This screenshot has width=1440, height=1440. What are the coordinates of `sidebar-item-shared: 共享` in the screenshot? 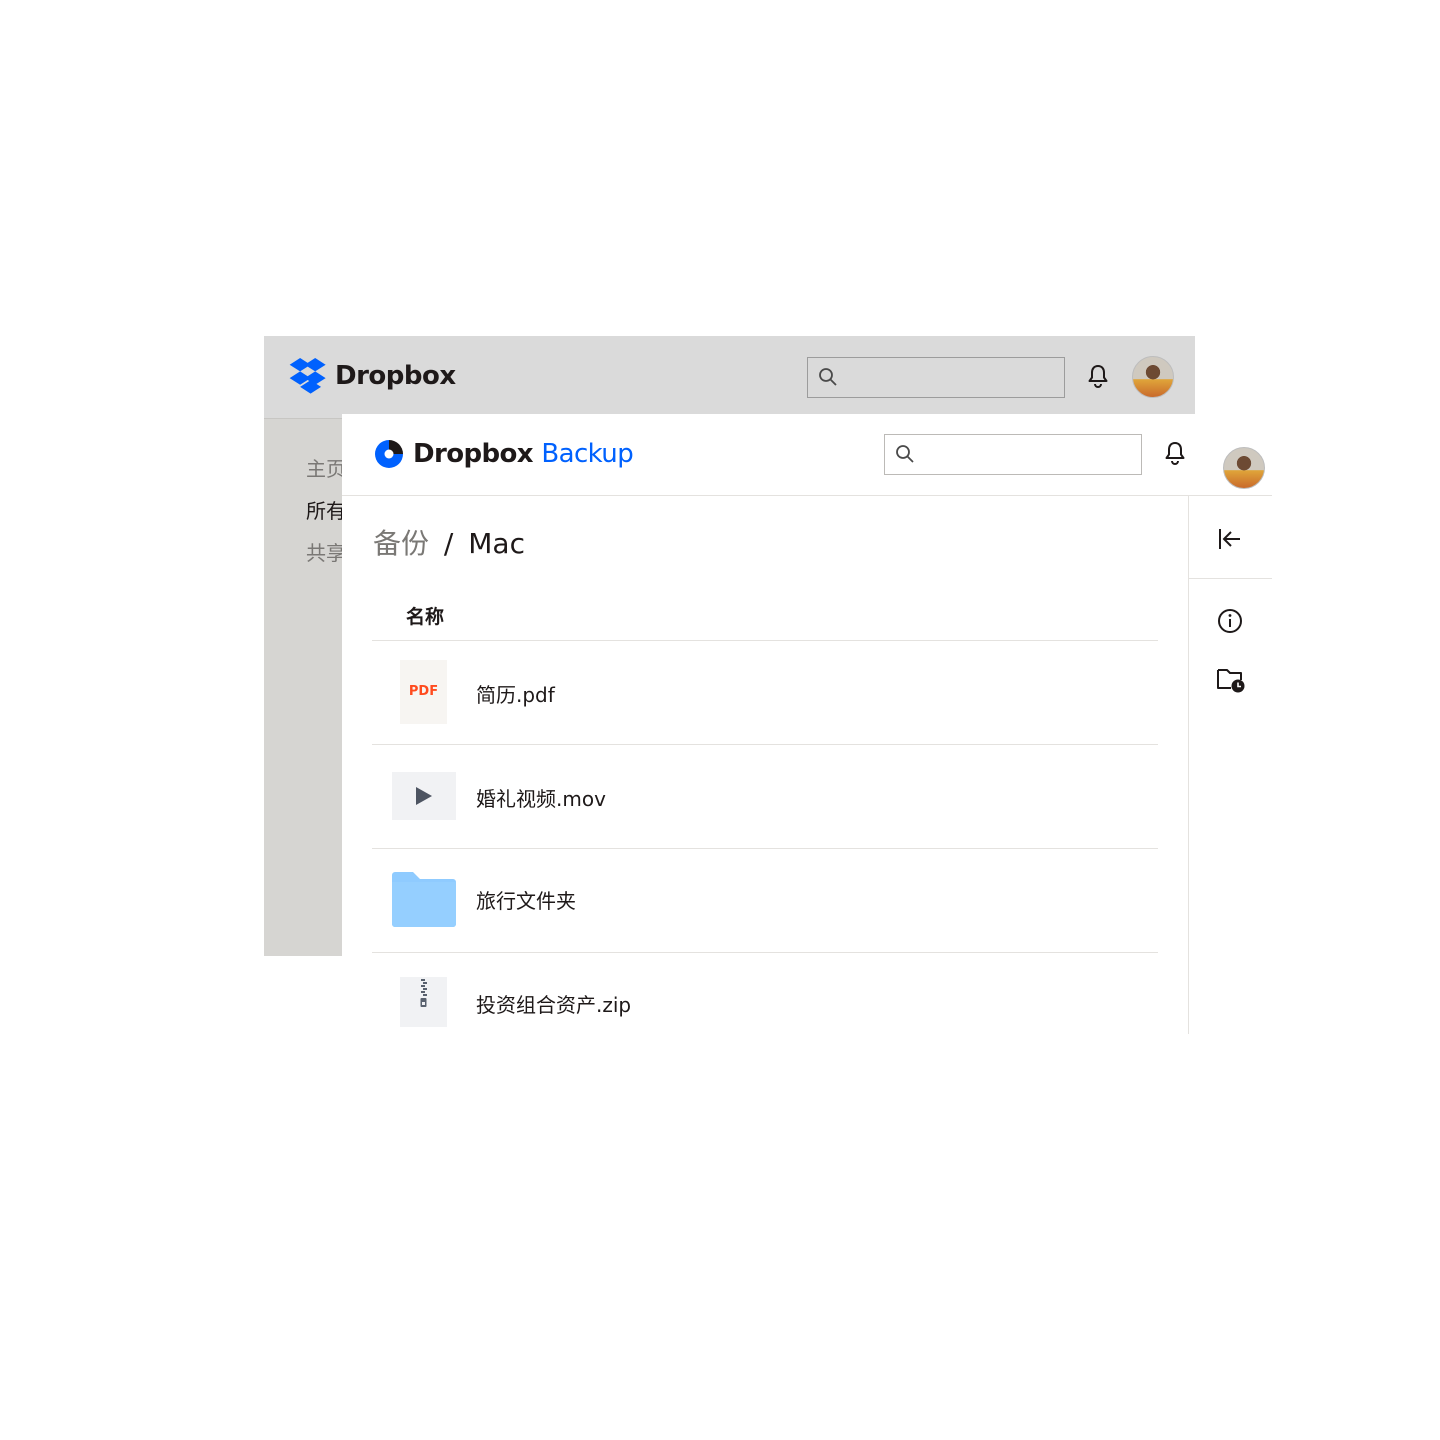 It's located at (326, 553).